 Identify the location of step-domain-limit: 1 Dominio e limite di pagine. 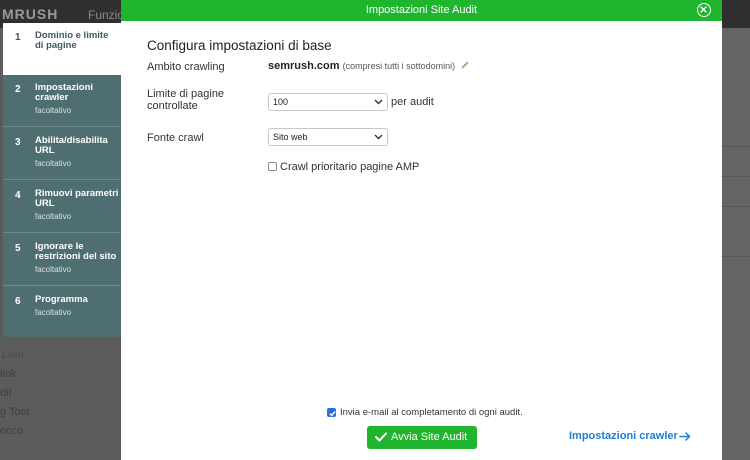
(62, 49).